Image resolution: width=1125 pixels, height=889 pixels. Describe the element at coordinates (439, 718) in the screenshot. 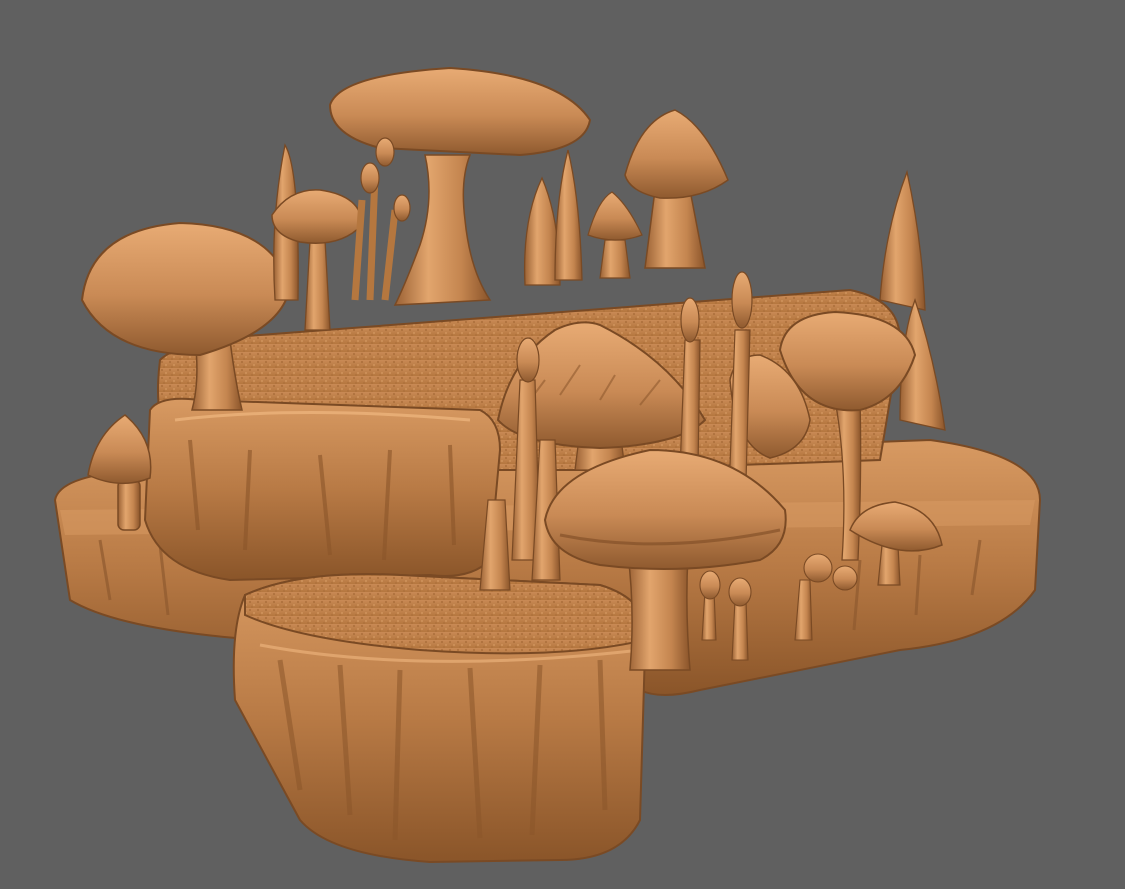

I see `front-cliff-block` at that location.